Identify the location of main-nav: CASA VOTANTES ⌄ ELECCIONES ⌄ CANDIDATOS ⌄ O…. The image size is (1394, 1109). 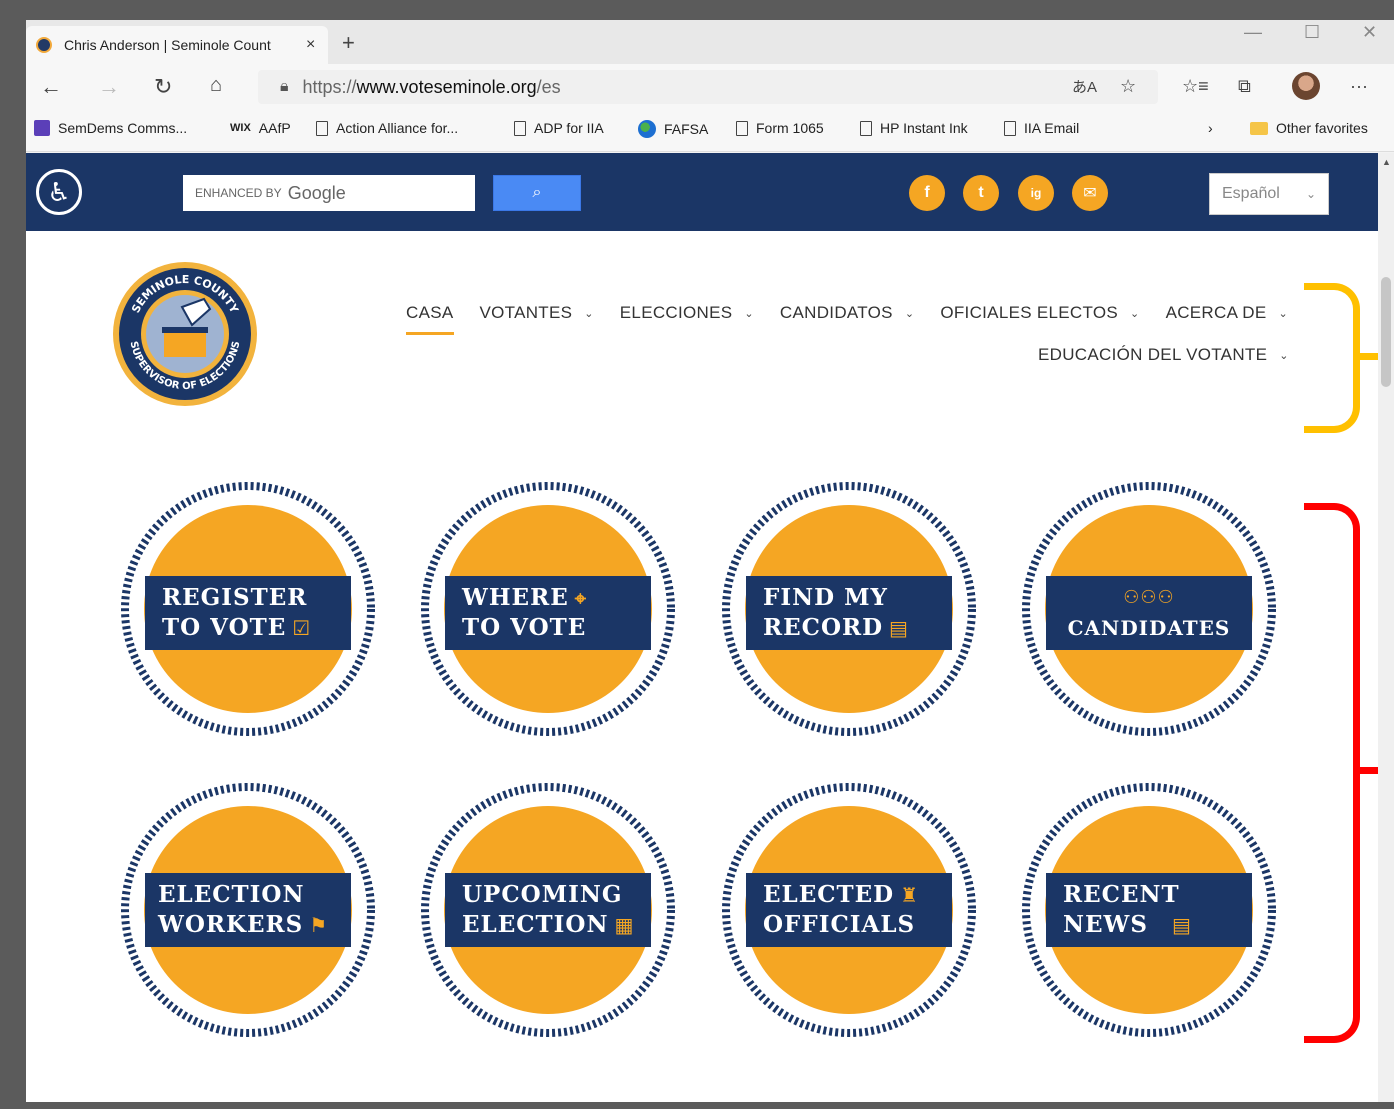
(847, 319).